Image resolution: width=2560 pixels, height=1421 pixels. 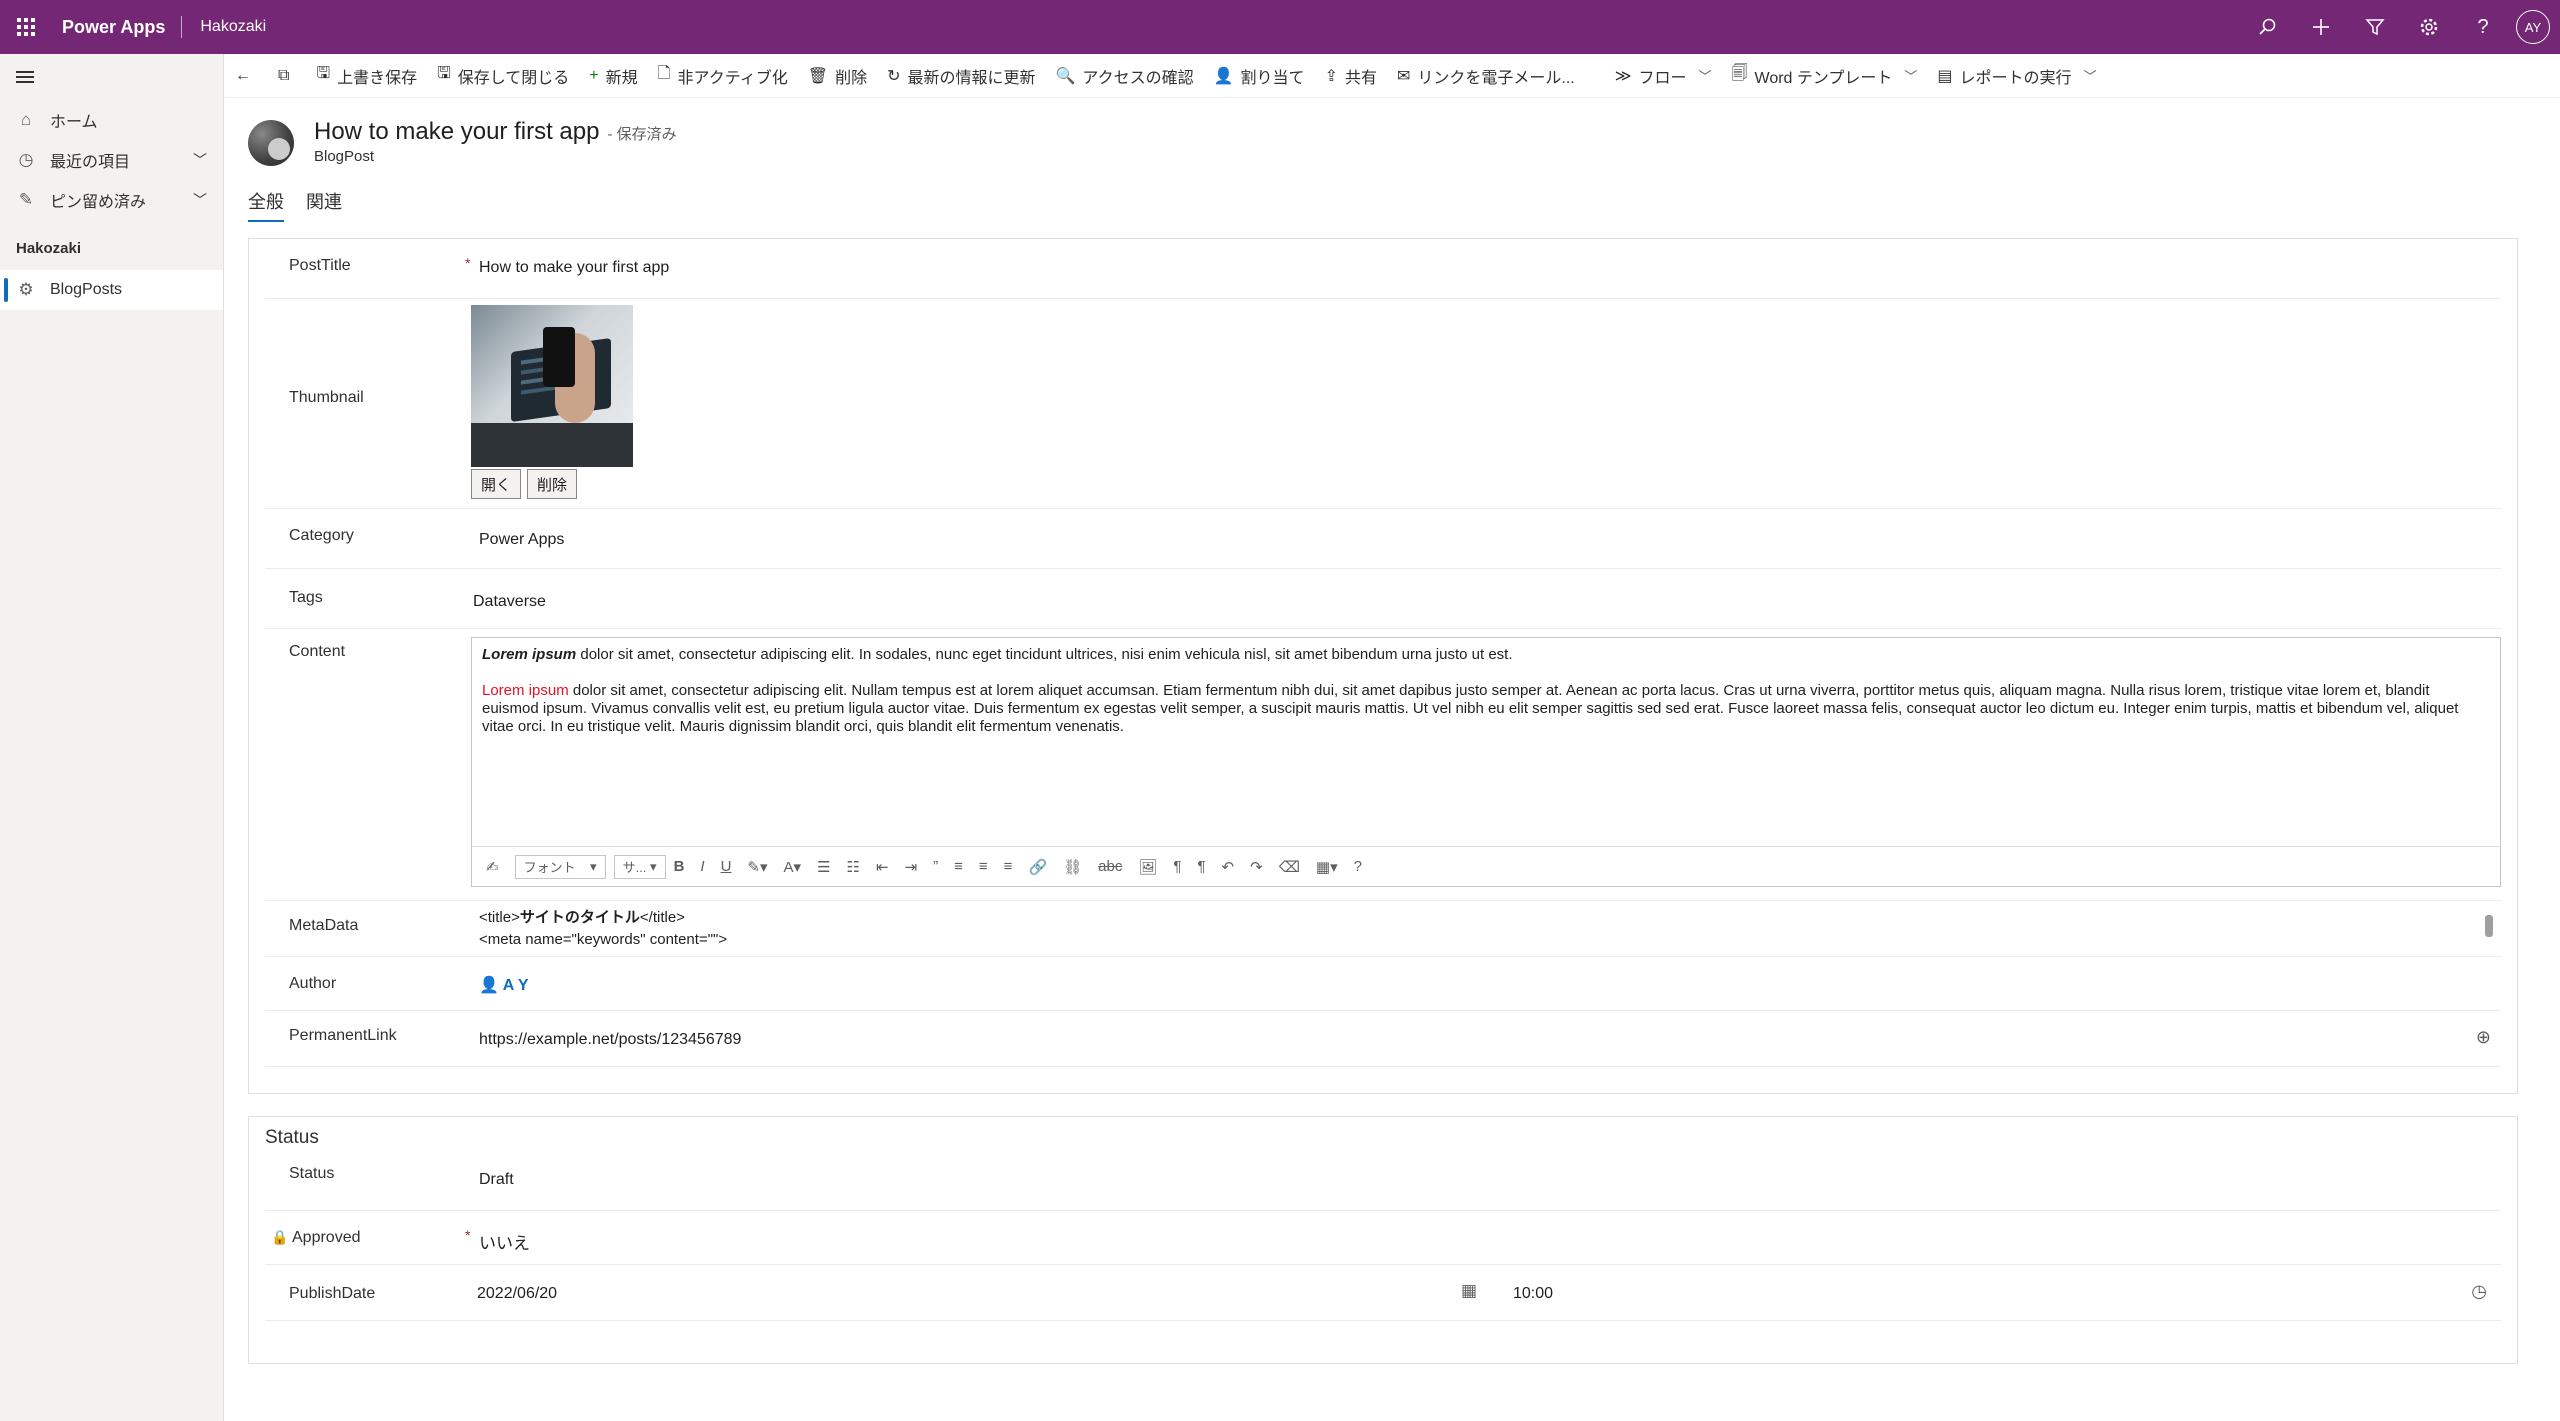 What do you see at coordinates (2489, 926) in the screenshot?
I see `scrollbar` at bounding box center [2489, 926].